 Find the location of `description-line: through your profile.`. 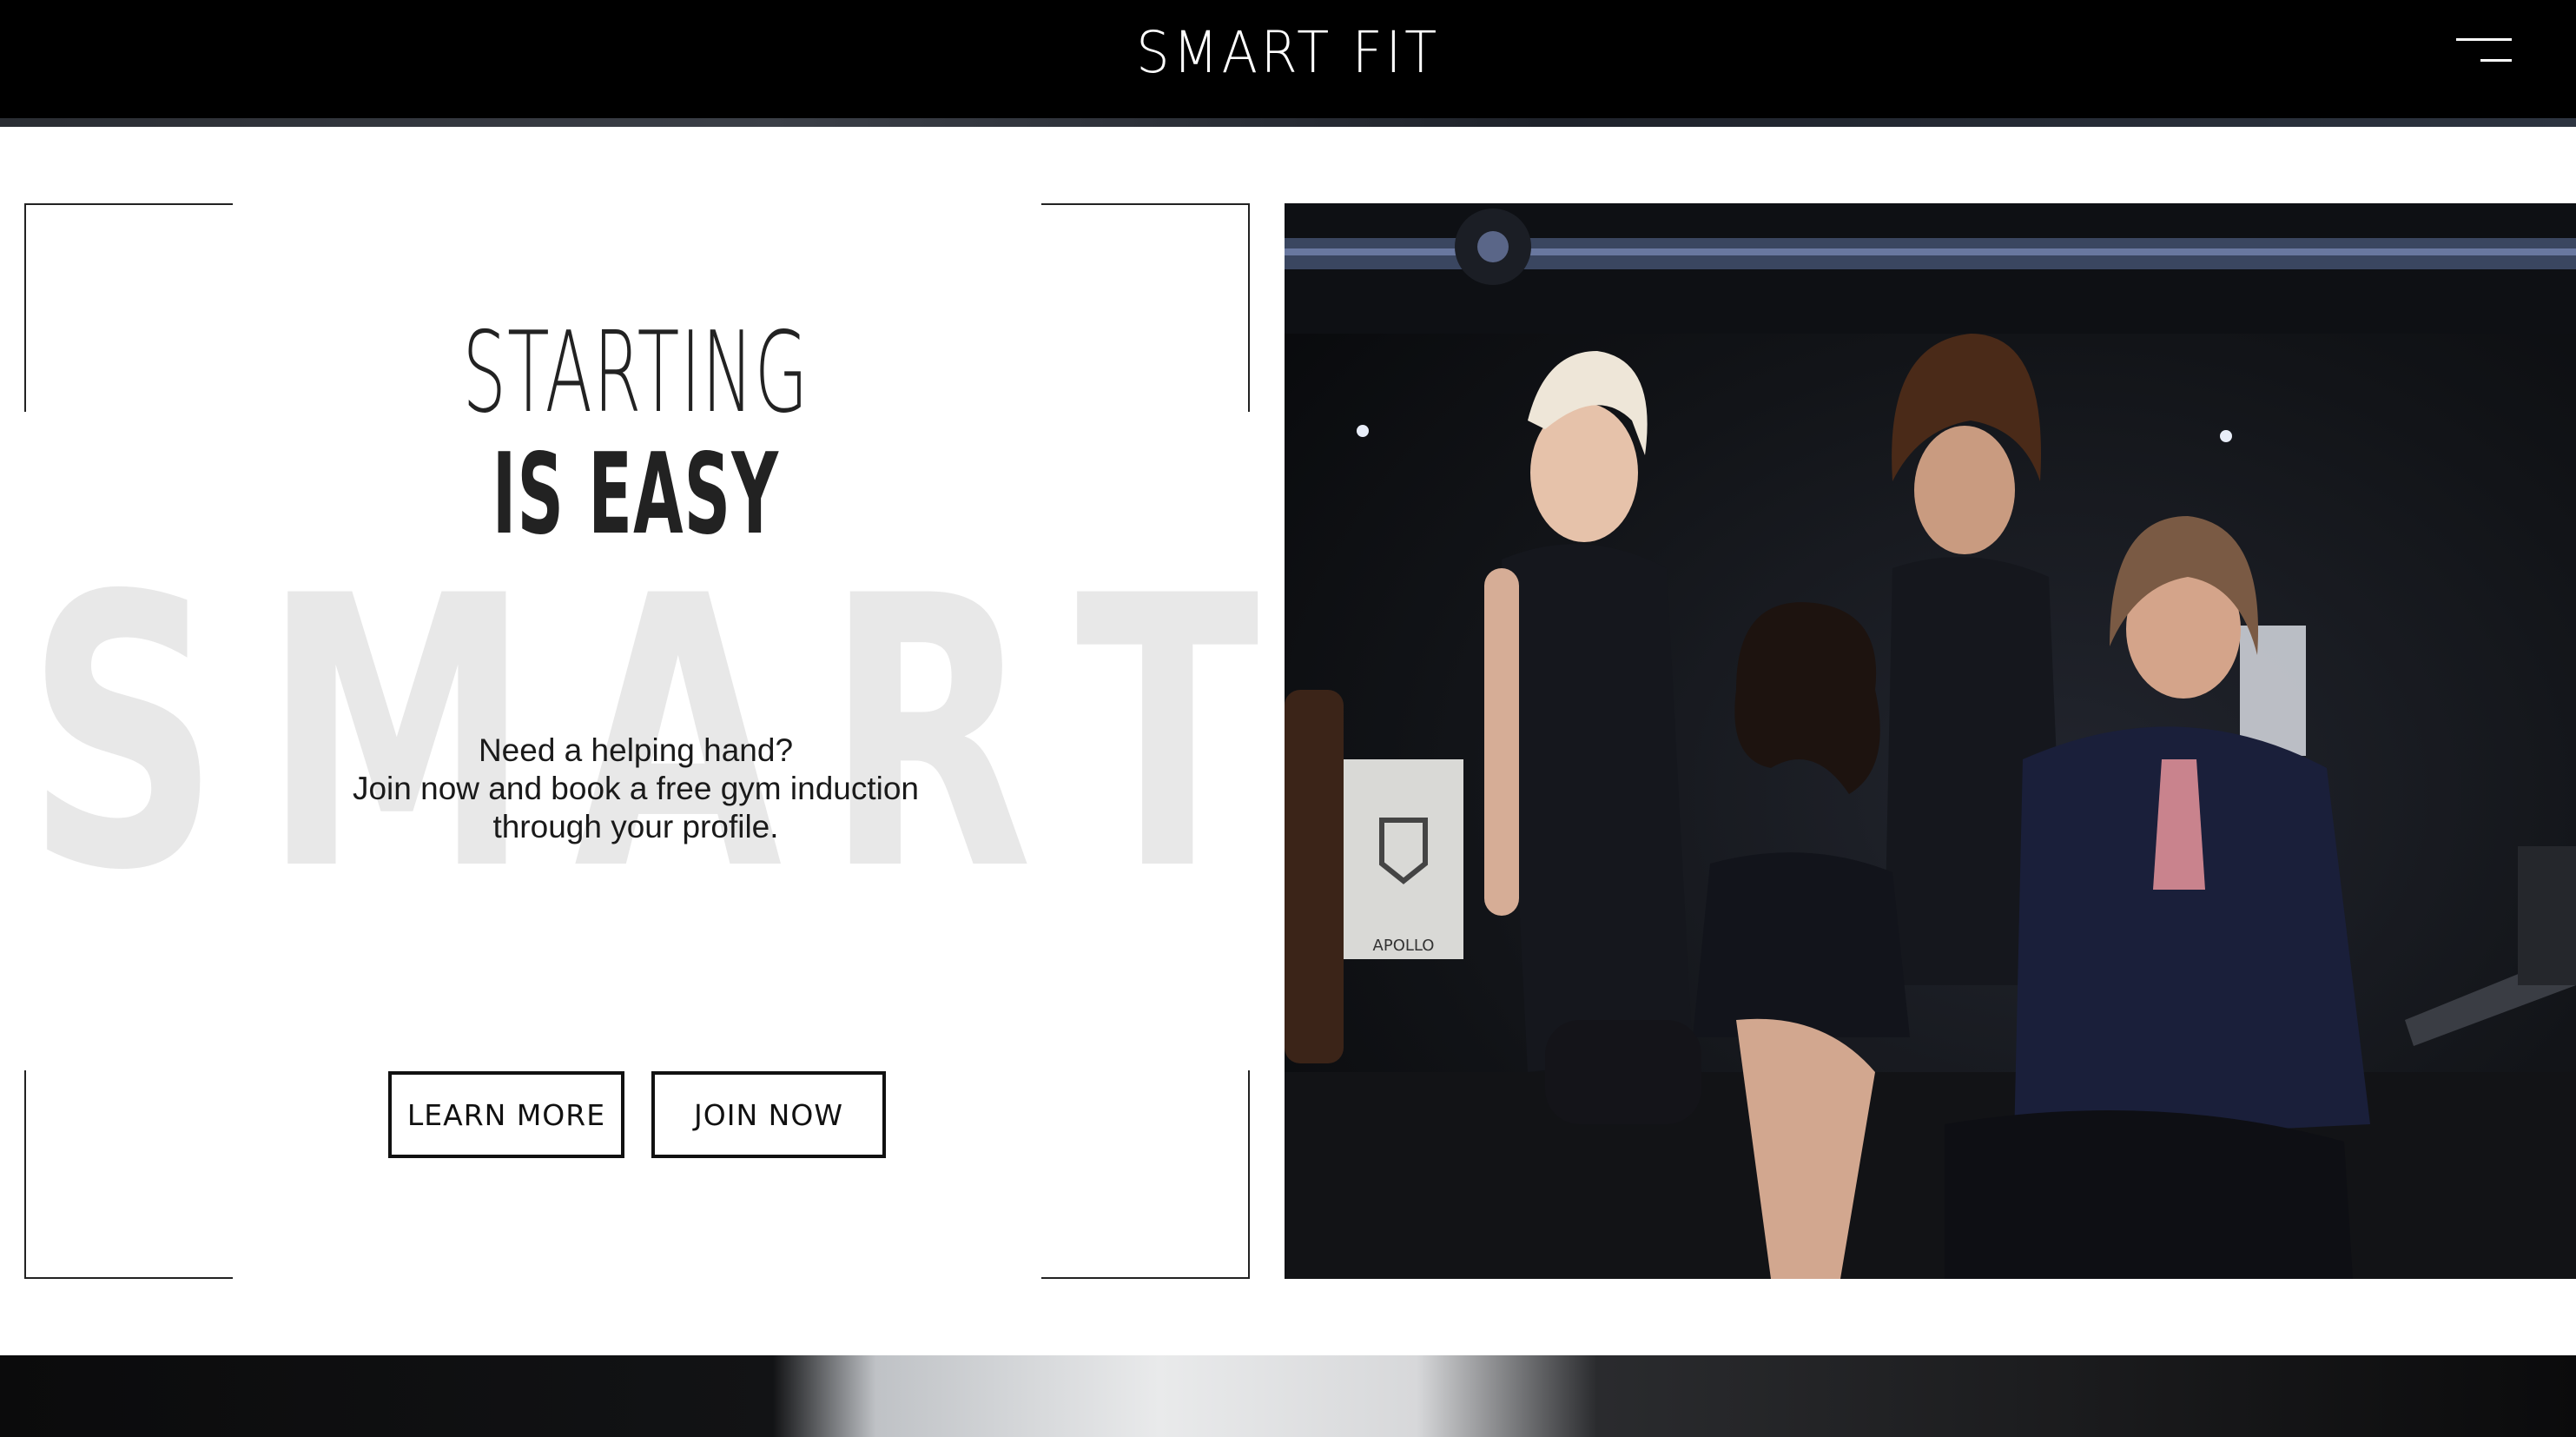

description-line: through your profile. is located at coordinates (635, 826).